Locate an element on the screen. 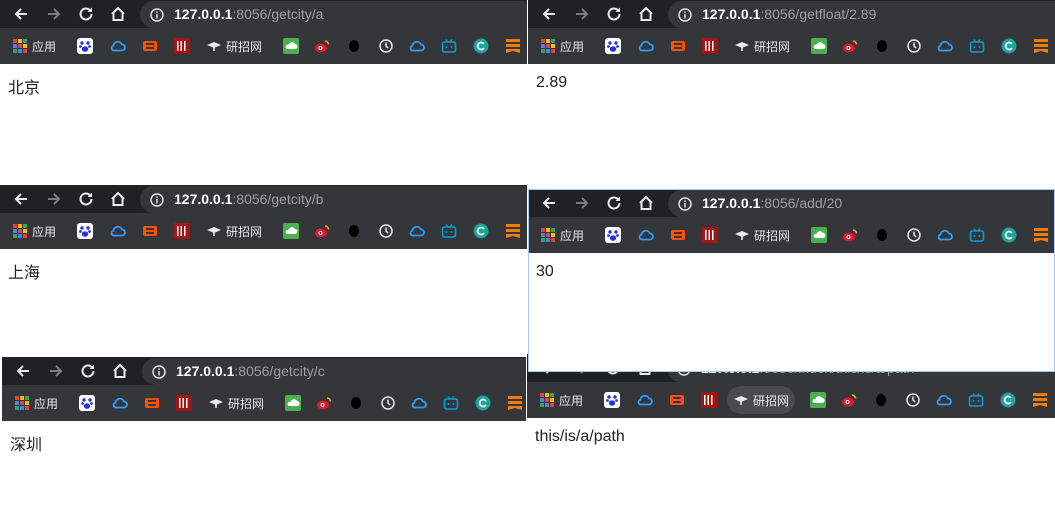  bookmark-yanzhao-hovered: 研招网 is located at coordinates (761, 400).